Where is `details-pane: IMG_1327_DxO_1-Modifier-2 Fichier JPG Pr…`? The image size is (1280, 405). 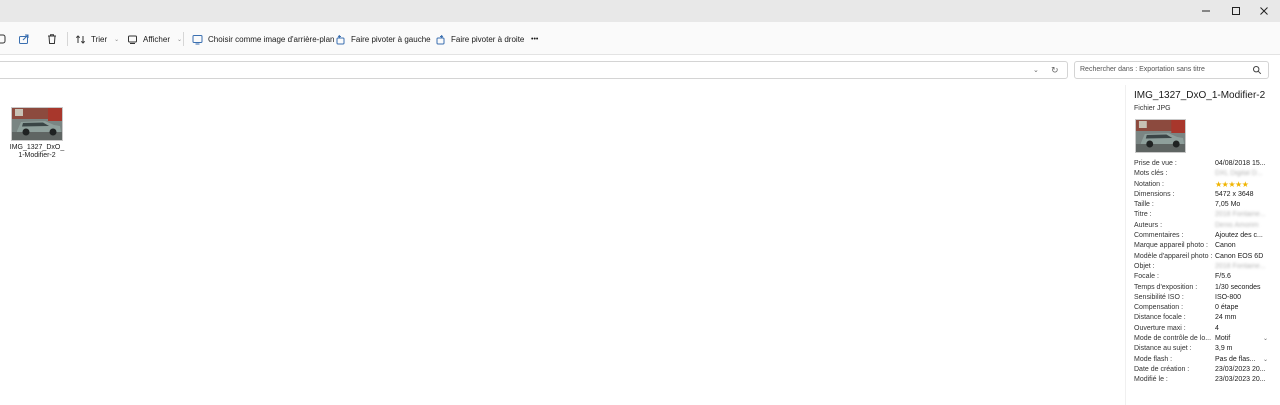
details-pane: IMG_1327_DxO_1-Modifier-2 Fichier JPG Pr… is located at coordinates (1200, 245).